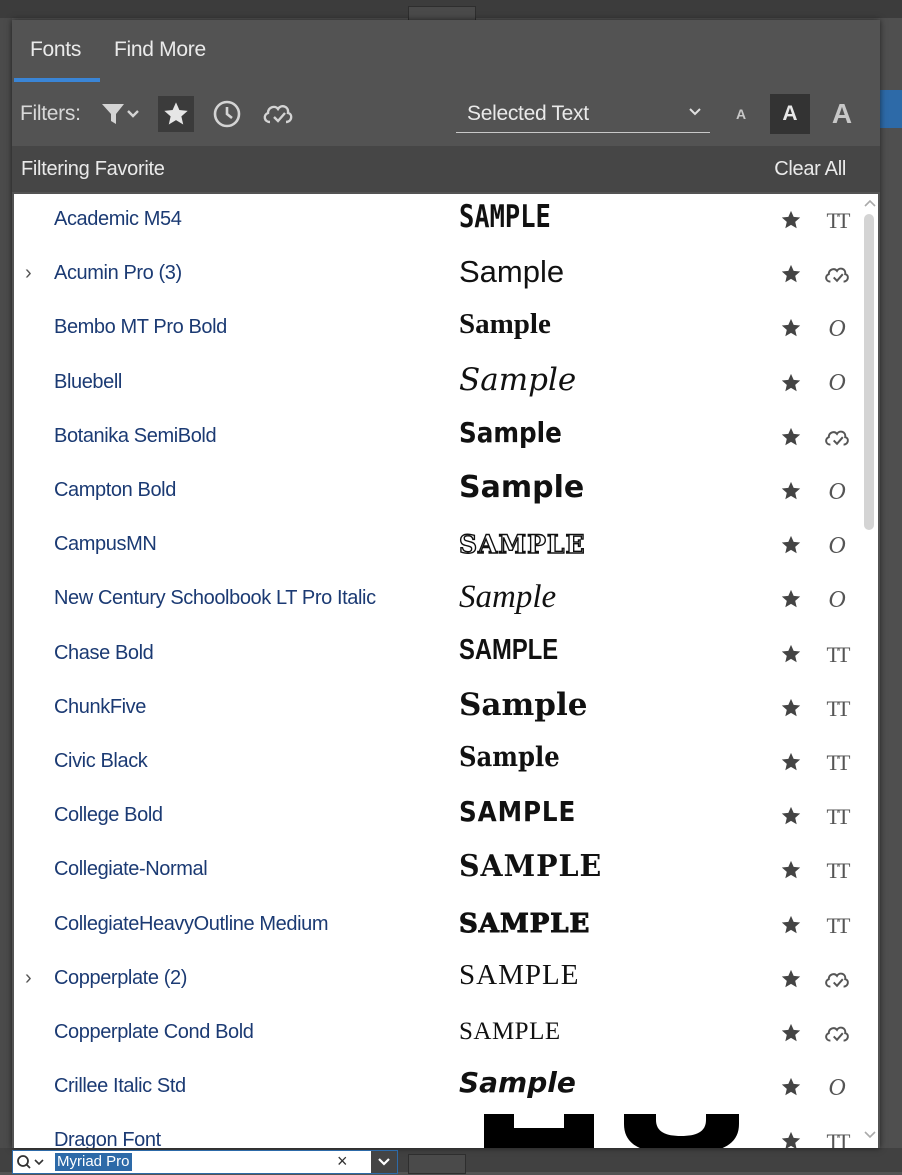 Image resolution: width=902 pixels, height=1175 pixels. What do you see at coordinates (131, 869) in the screenshot?
I see `font-name: Collegiate-Normal` at bounding box center [131, 869].